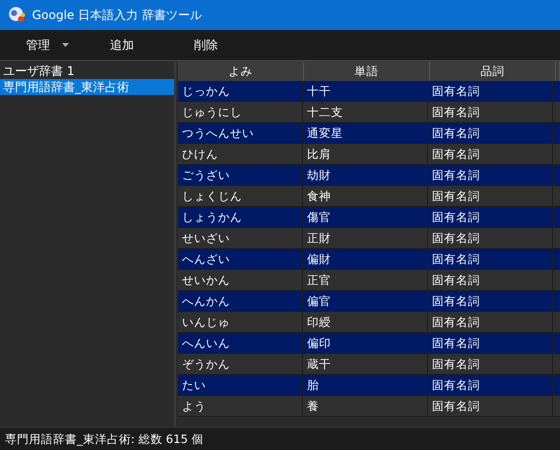  What do you see at coordinates (240, 364) in the screenshot?
I see `table-cell: ぞうかん` at bounding box center [240, 364].